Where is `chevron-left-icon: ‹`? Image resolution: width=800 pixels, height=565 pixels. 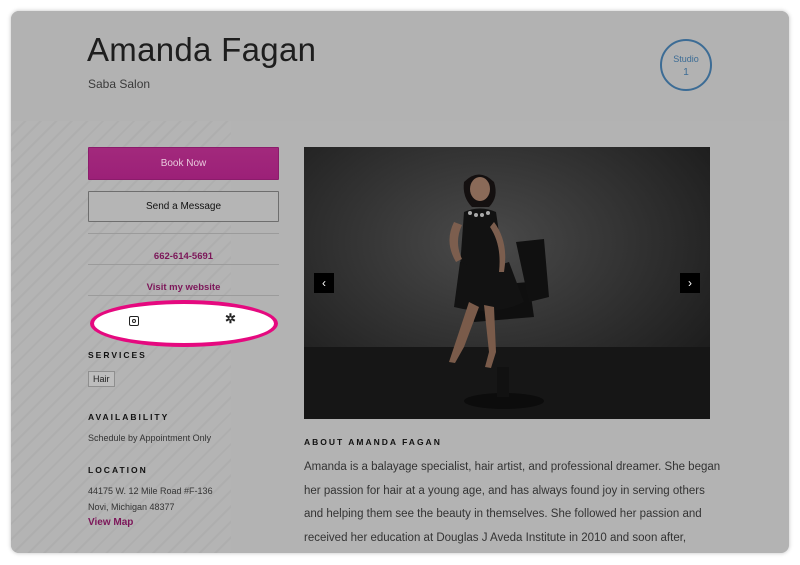
chevron-left-icon: ‹ is located at coordinates (324, 283).